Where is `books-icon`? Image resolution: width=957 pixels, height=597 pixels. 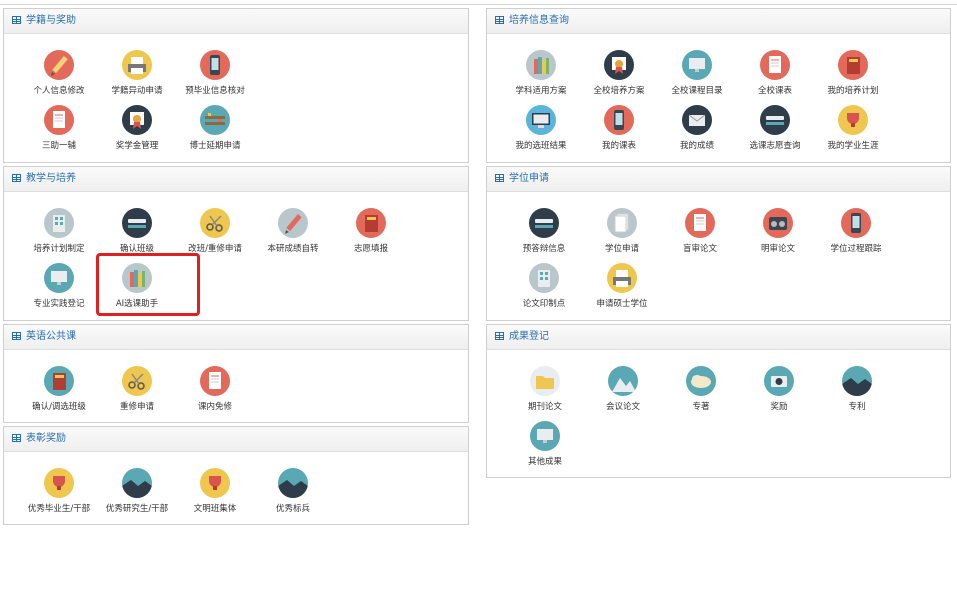
books-icon is located at coordinates (541, 65).